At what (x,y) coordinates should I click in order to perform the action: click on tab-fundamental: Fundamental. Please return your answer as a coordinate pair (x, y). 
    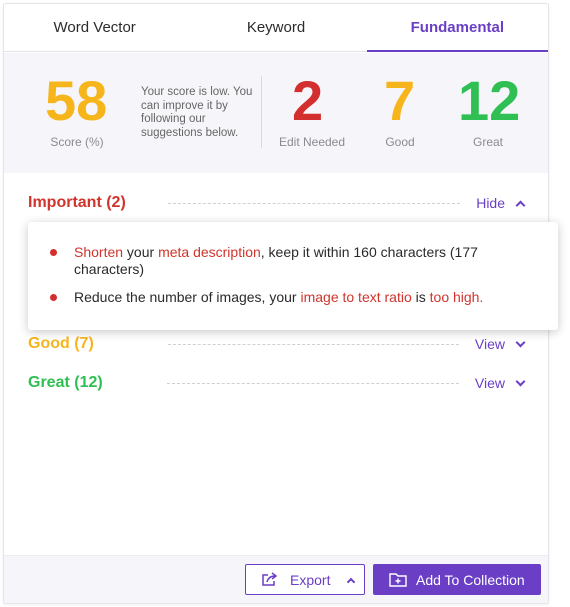
    Looking at the image, I should click on (457, 28).